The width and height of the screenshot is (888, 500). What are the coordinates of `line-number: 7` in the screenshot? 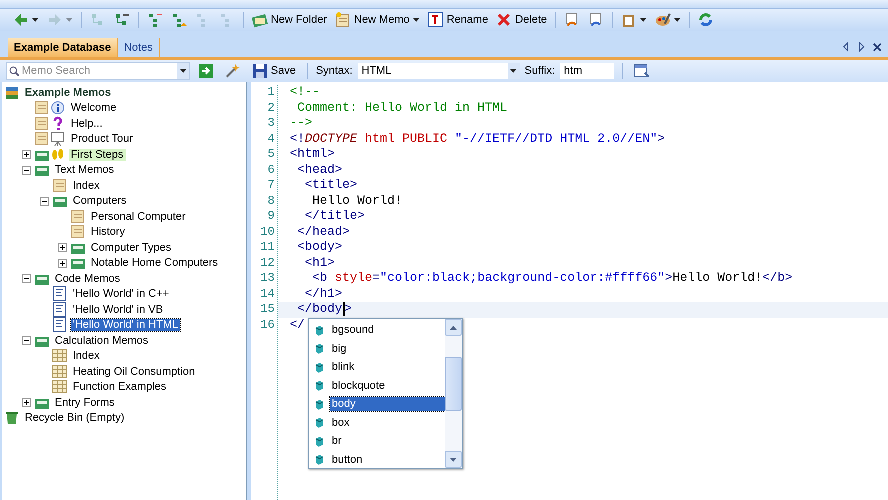 It's located at (271, 186).